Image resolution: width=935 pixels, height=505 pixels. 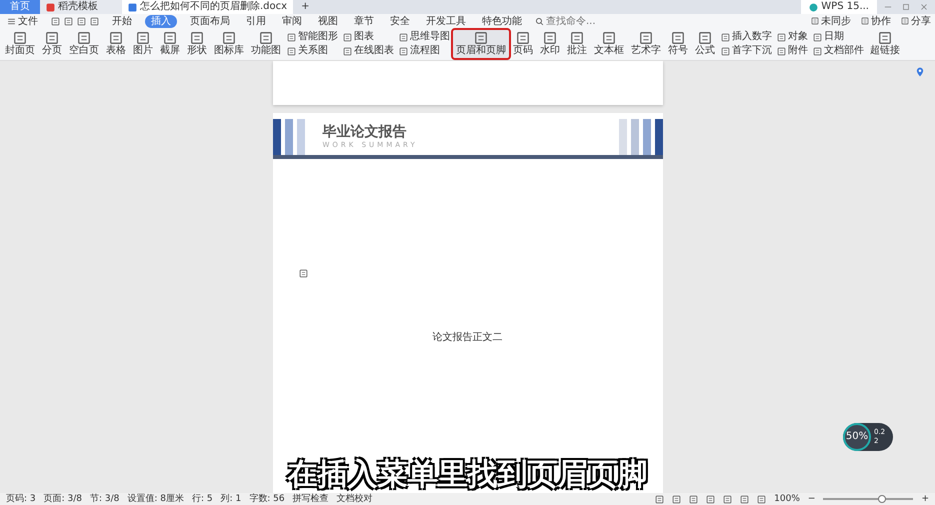 What do you see at coordinates (368, 51) in the screenshot?
I see `ribbon-button: 在线图表` at bounding box center [368, 51].